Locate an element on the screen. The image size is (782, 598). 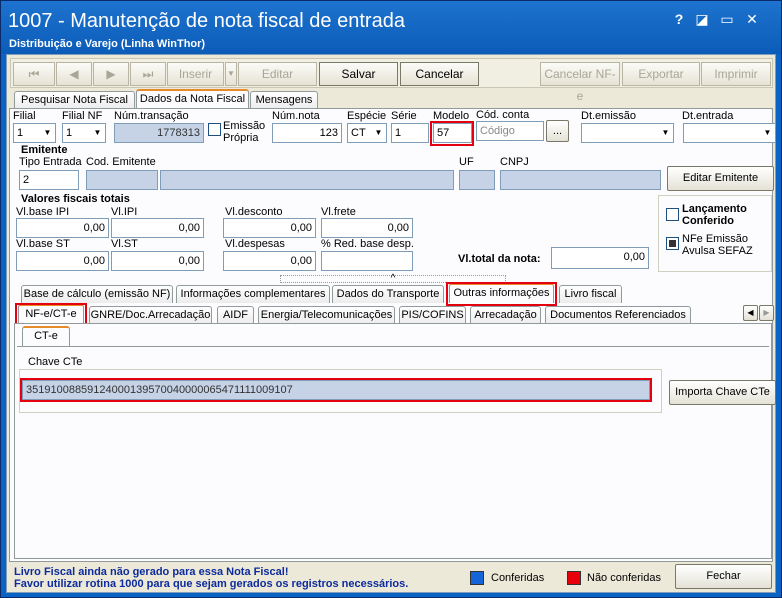
chave-cte-highlight is located at coordinates (336, 390).